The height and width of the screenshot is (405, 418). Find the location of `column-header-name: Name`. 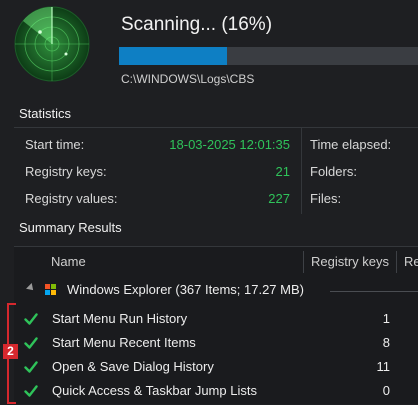

column-header-name: Name is located at coordinates (68, 261).